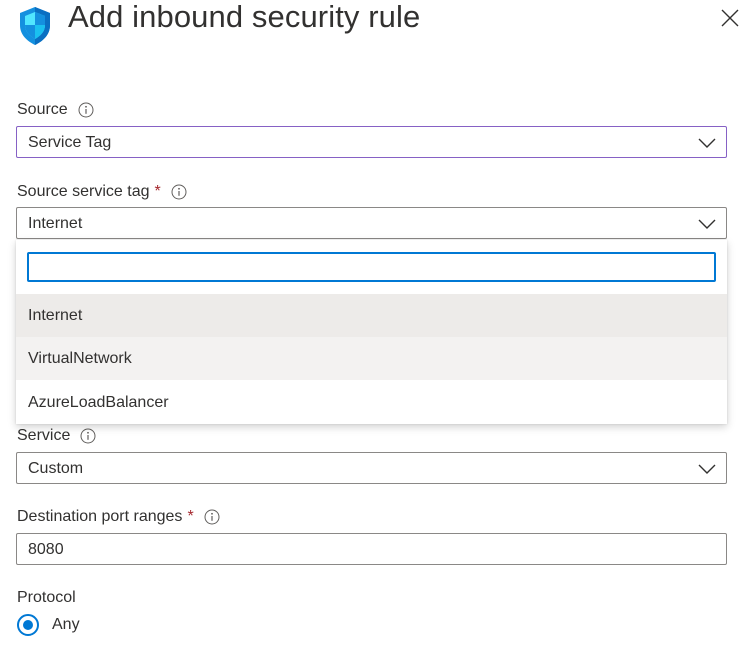 The height and width of the screenshot is (645, 746). Describe the element at coordinates (56, 468) in the screenshot. I see `service-dropdown-value: Custom` at that location.